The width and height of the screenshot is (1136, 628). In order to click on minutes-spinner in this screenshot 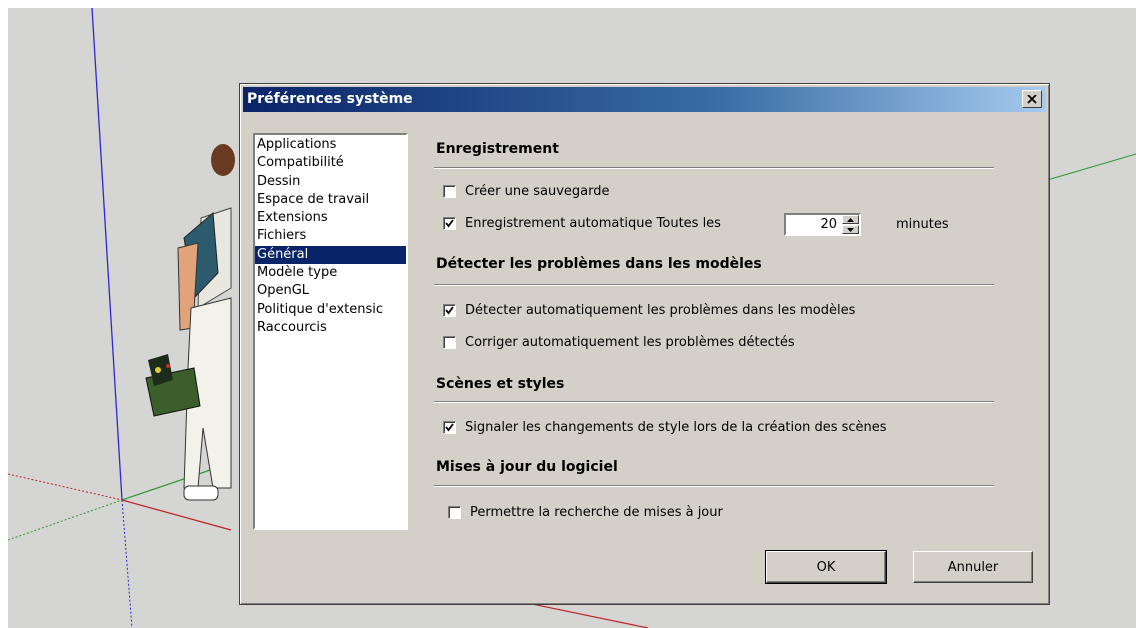, I will do `click(850, 224)`.